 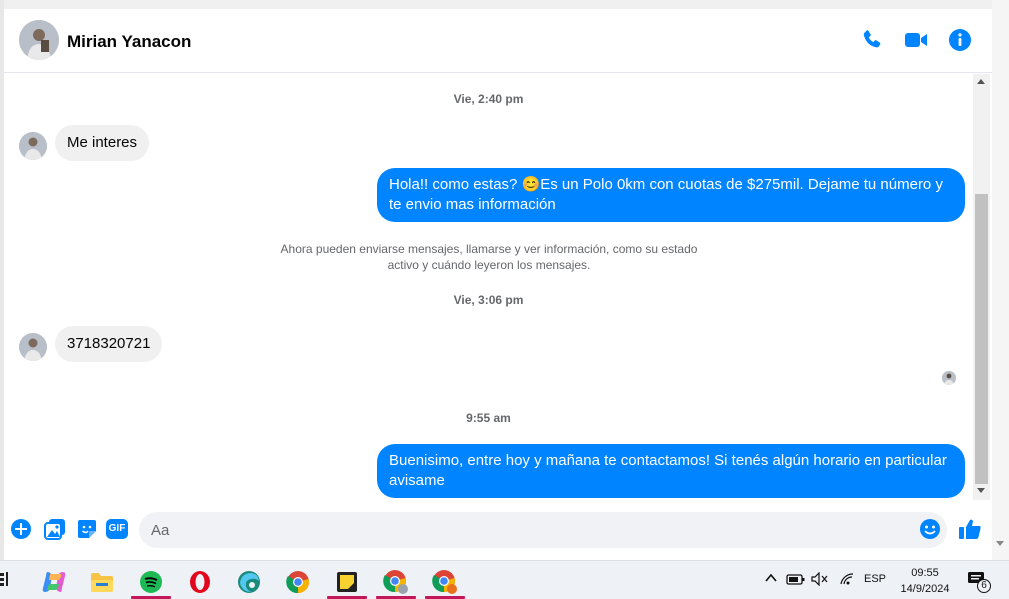 I want to click on plus-icon, so click(x=21, y=529).